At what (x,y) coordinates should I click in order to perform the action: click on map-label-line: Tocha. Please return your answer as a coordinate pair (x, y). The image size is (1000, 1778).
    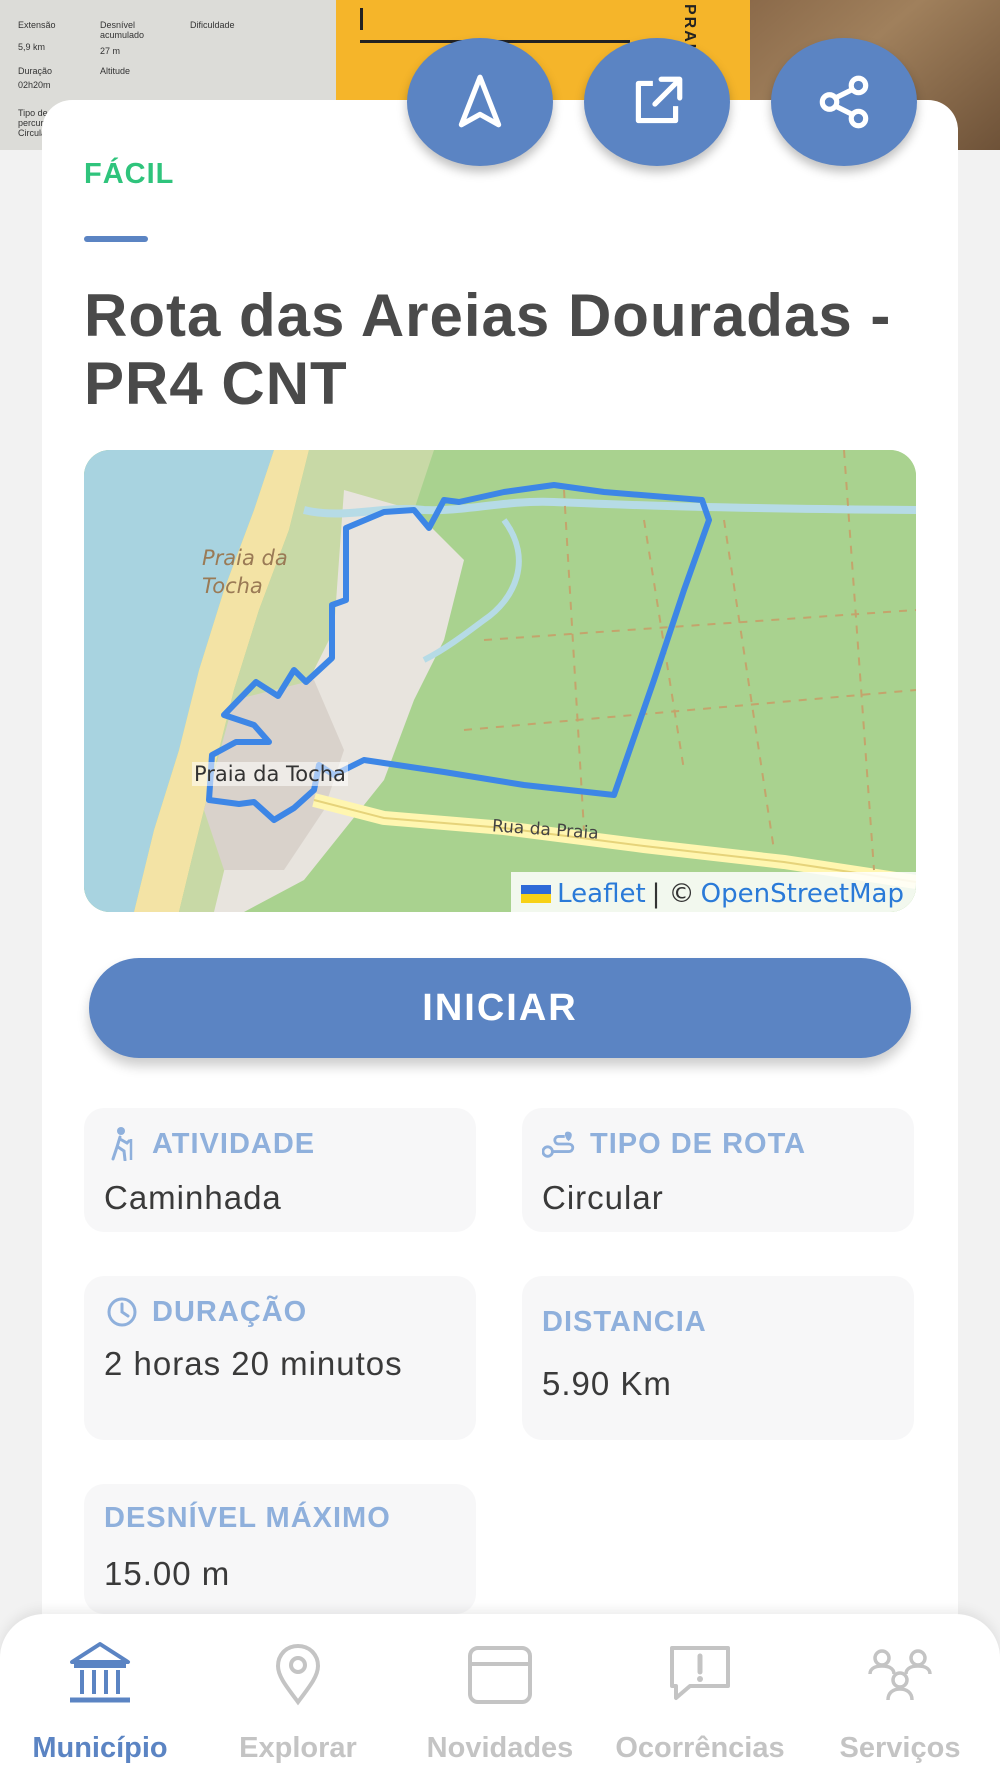
    Looking at the image, I should click on (232, 586).